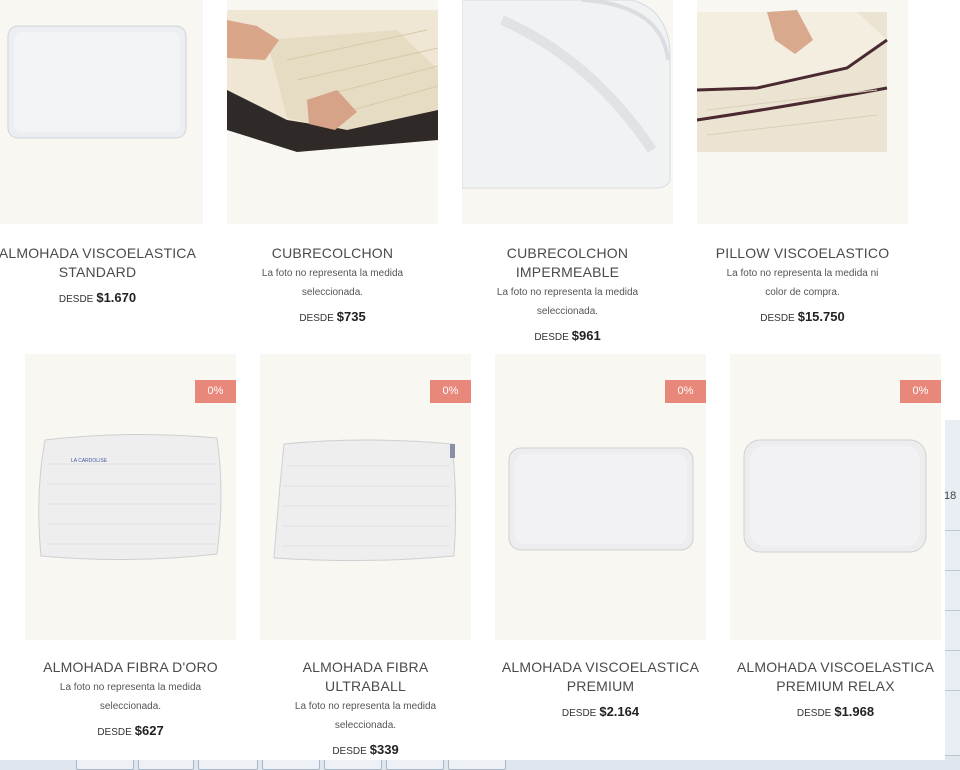 The image size is (960, 770). Describe the element at coordinates (101, 263) in the screenshot. I see `product-title: ALMOHADA VISCOELASTICA STANDARD` at that location.